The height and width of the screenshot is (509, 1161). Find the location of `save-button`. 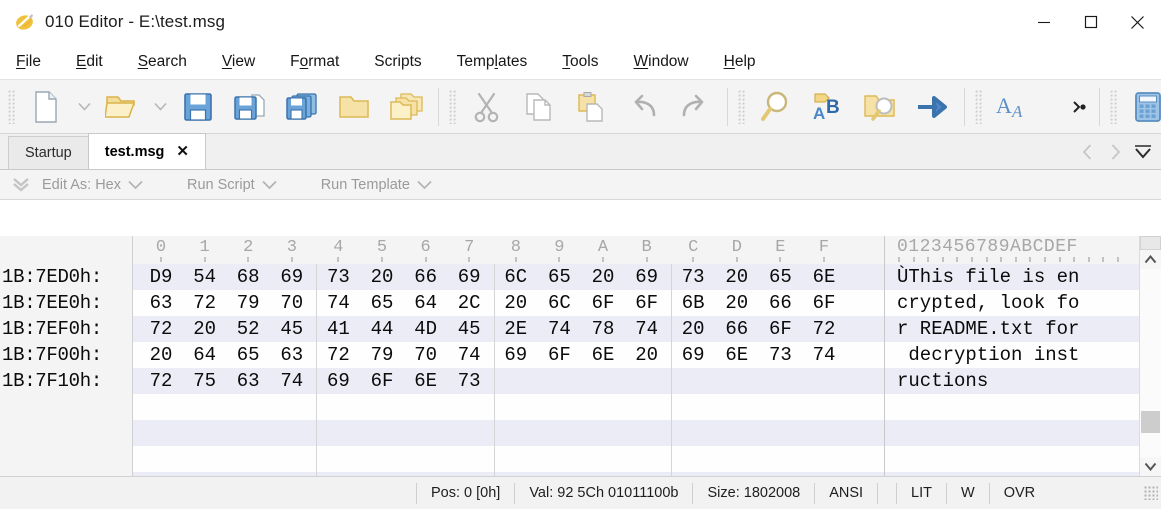

save-button is located at coordinates (198, 107).